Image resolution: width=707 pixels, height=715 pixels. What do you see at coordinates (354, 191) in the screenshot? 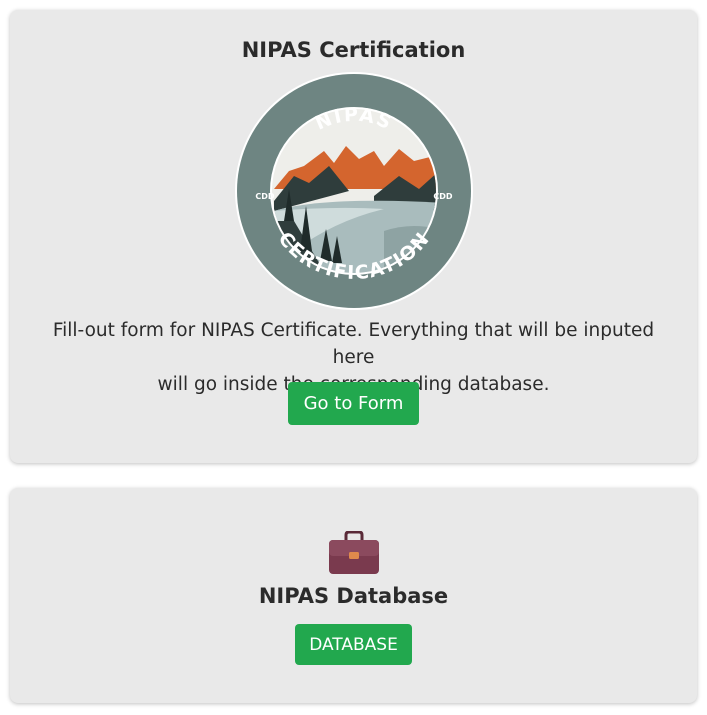
I see `nipas-certification-logo: NIPAS CERTIFICATION CDD CDD` at bounding box center [354, 191].